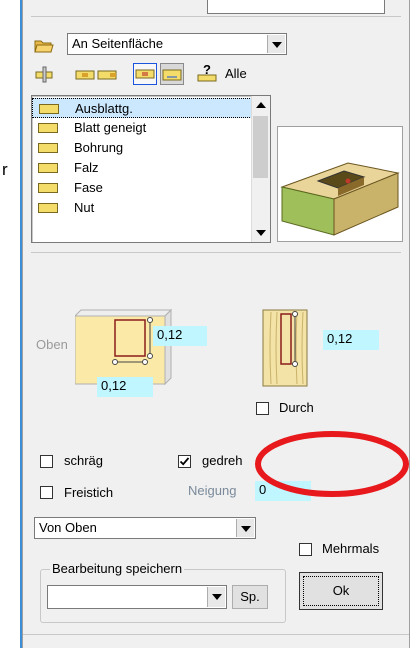  I want to click on falz-icon, so click(48, 168).